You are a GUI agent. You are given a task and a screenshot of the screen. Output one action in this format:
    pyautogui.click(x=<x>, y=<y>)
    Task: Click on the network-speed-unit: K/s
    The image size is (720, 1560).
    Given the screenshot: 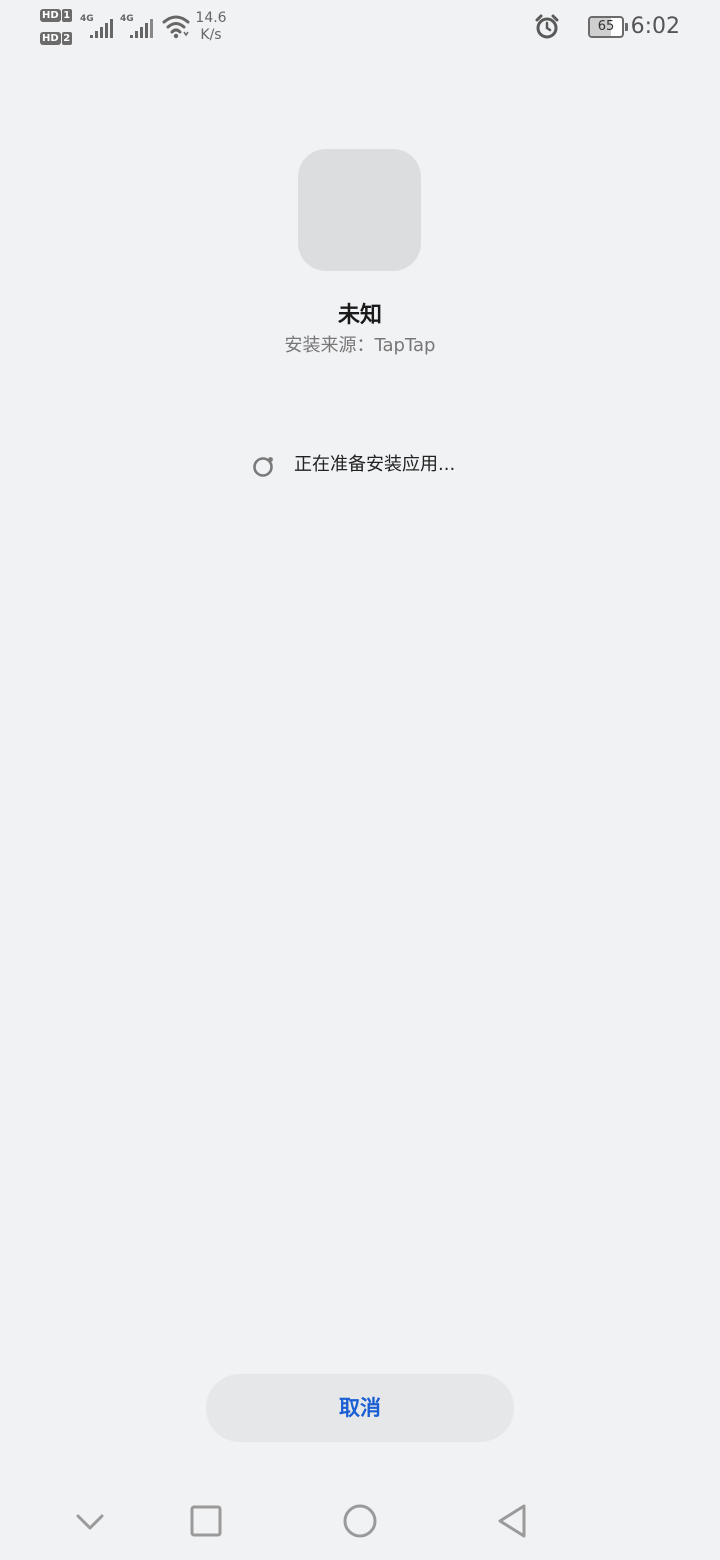 What is the action you would take?
    pyautogui.click(x=211, y=35)
    